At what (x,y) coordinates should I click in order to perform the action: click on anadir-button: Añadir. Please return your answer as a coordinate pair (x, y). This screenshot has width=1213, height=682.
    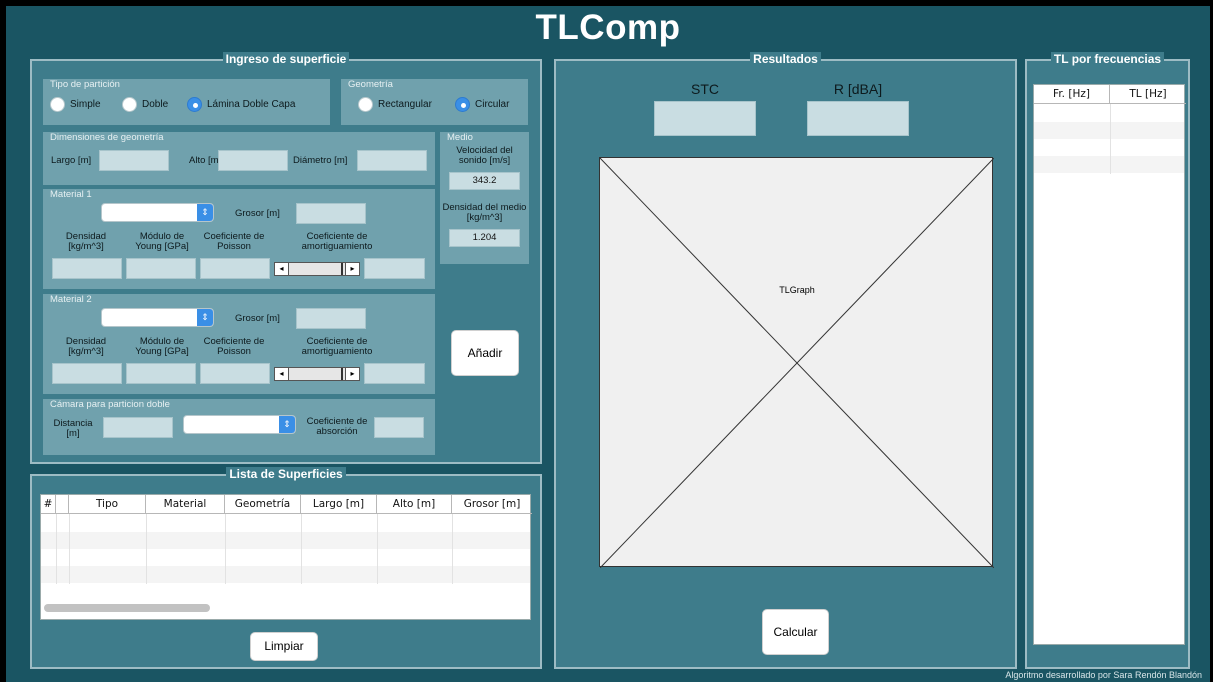
    Looking at the image, I should click on (485, 353).